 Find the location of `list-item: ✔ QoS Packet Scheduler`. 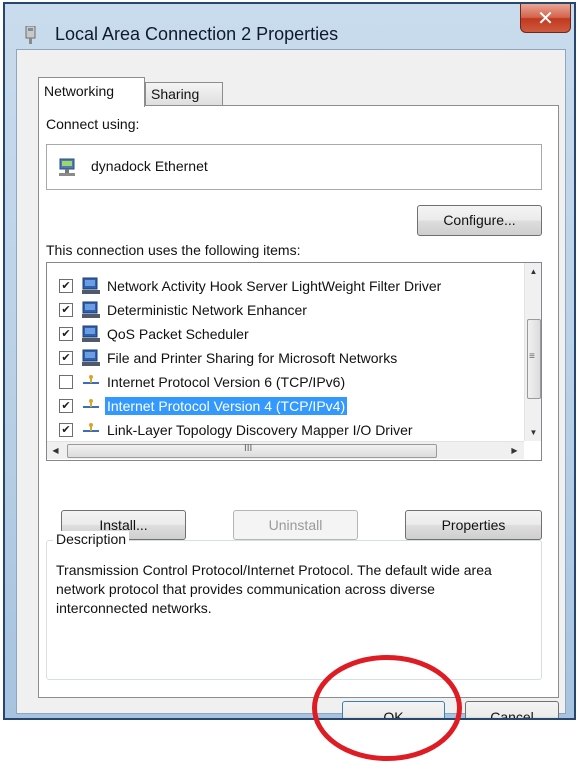

list-item: ✔ QoS Packet Scheduler is located at coordinates (282, 335).